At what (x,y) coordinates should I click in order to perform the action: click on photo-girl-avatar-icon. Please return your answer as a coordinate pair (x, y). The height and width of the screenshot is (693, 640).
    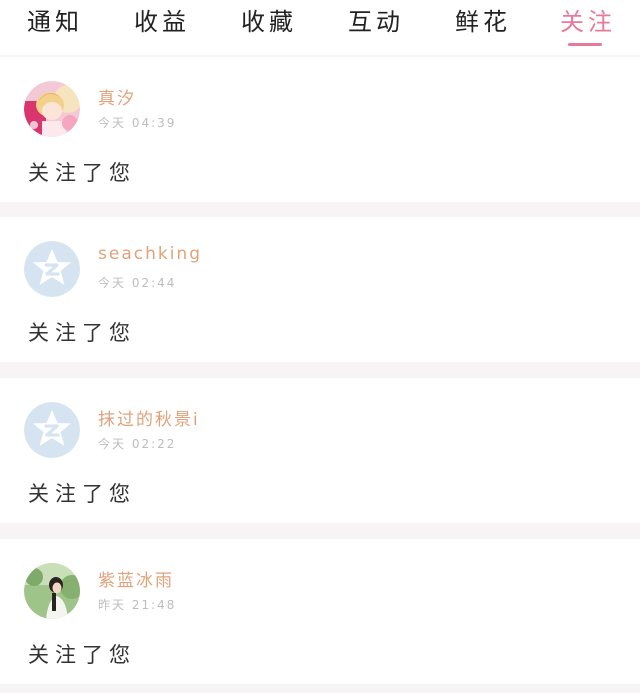
    Looking at the image, I should click on (52, 591).